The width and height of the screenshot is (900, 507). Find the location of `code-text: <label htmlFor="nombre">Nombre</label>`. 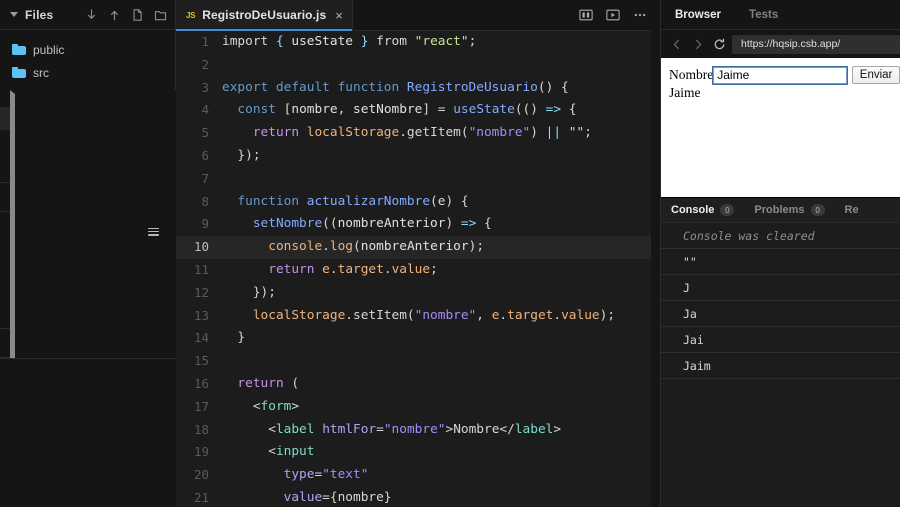

code-text: <label htmlFor="nombre">Nombre</label> is located at coordinates (392, 429).